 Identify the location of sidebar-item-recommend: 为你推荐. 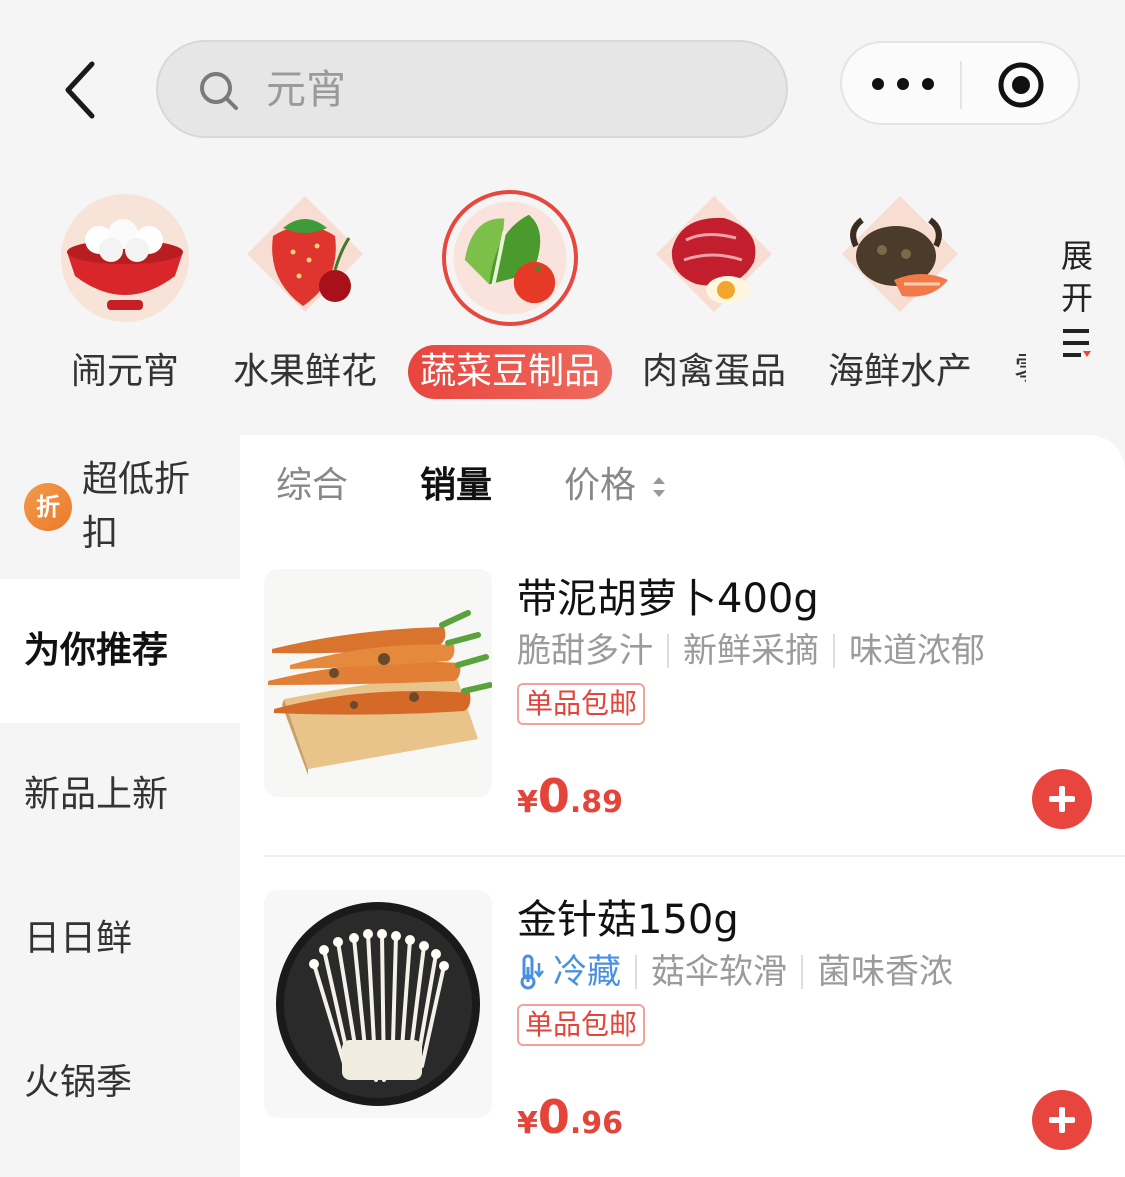
(120, 651).